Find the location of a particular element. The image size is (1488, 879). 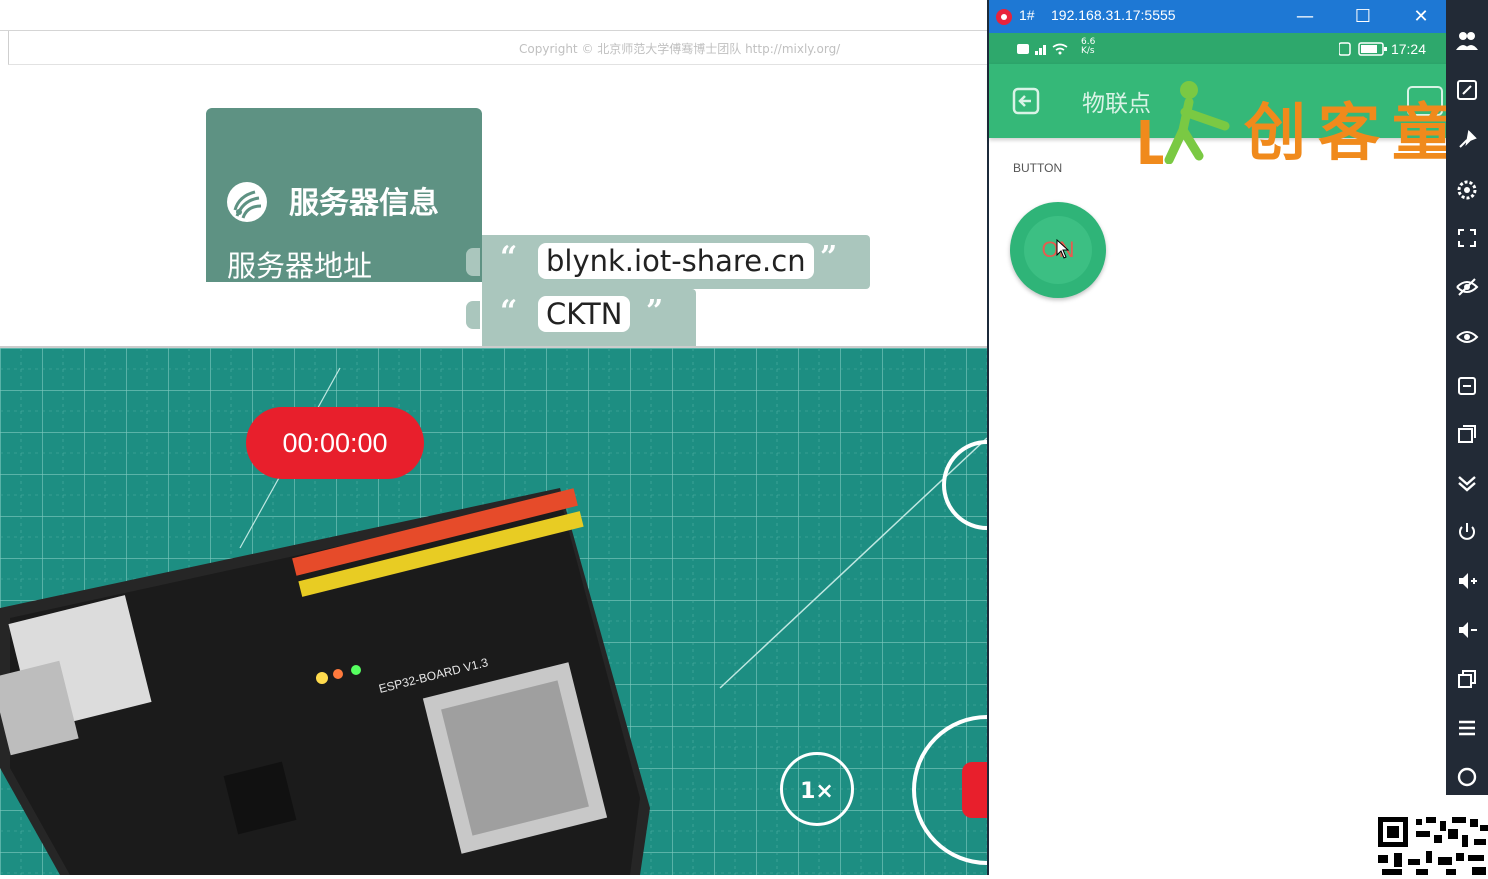

server-input-connector is located at coordinates (473, 262).